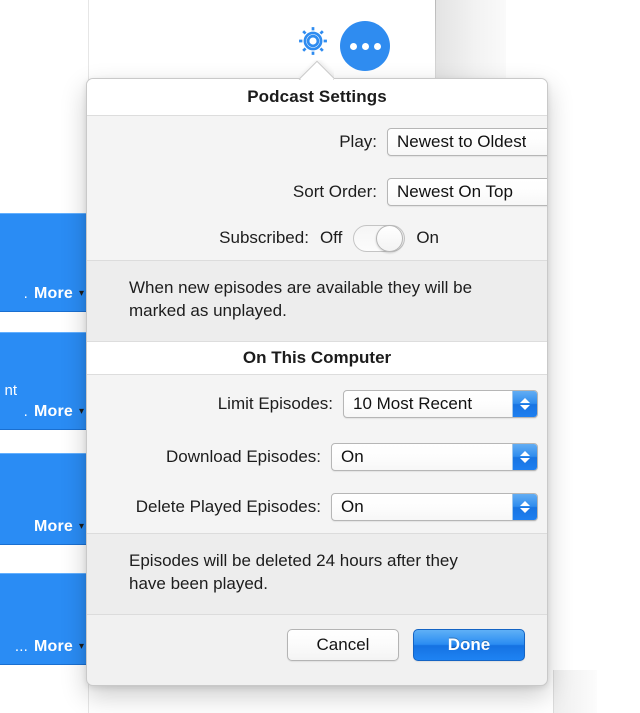  What do you see at coordinates (331, 237) in the screenshot?
I see `subscribed-off-label: Off` at bounding box center [331, 237].